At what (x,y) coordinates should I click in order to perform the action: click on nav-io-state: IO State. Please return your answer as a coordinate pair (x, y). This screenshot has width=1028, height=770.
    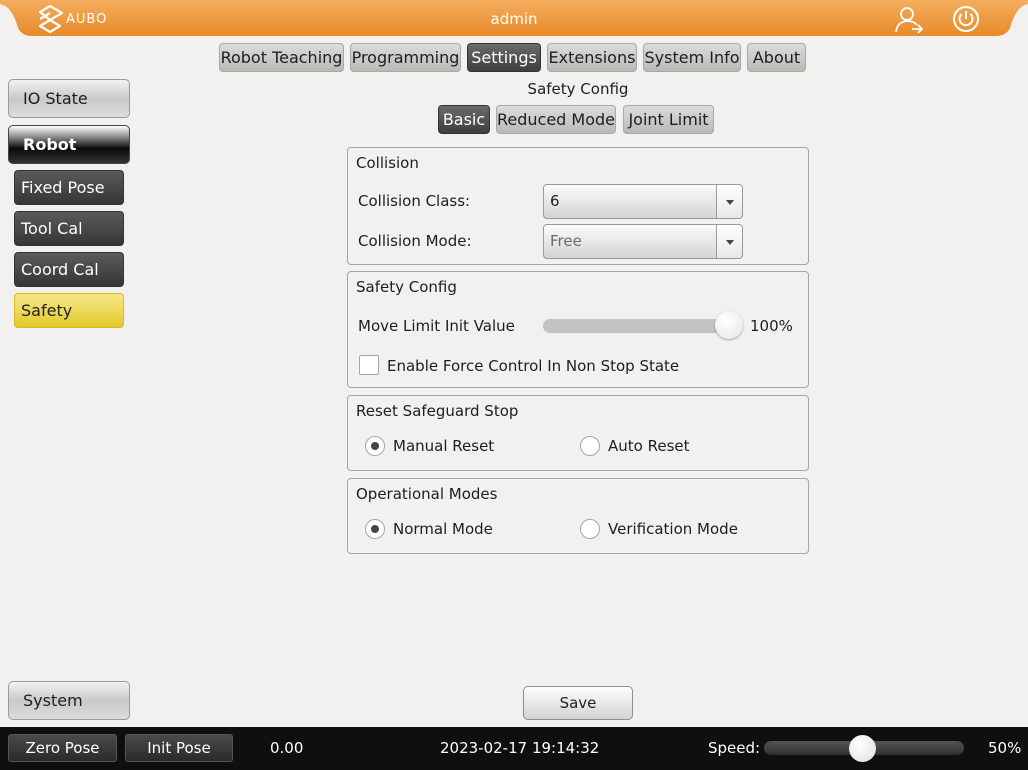
    Looking at the image, I should click on (69, 98).